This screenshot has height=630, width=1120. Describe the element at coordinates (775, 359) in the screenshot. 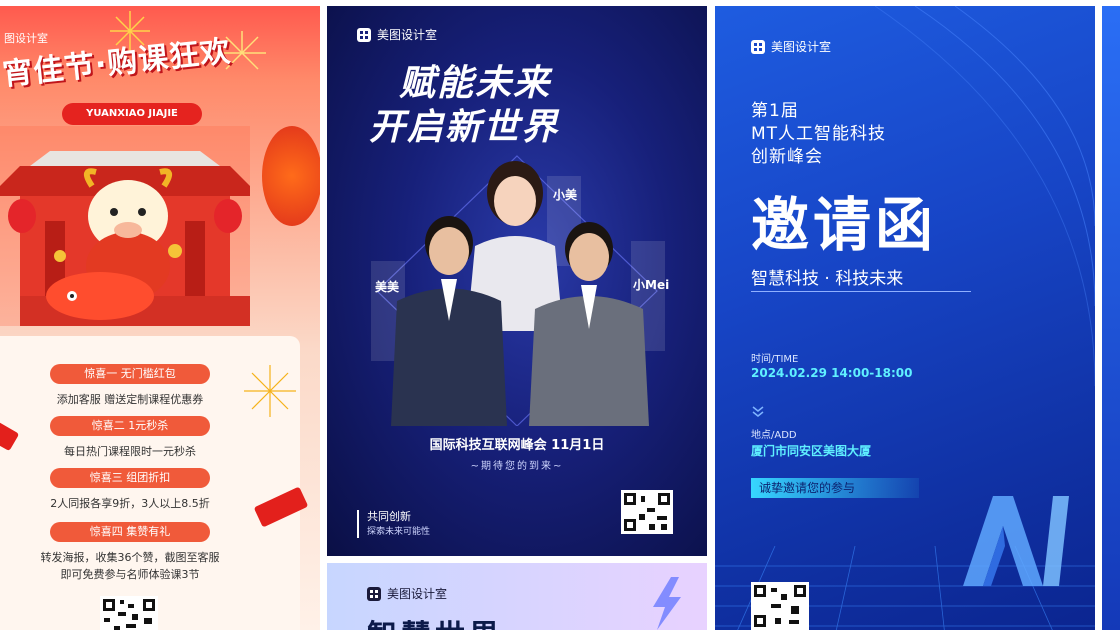

I see `time-label: 时间/TIME` at that location.